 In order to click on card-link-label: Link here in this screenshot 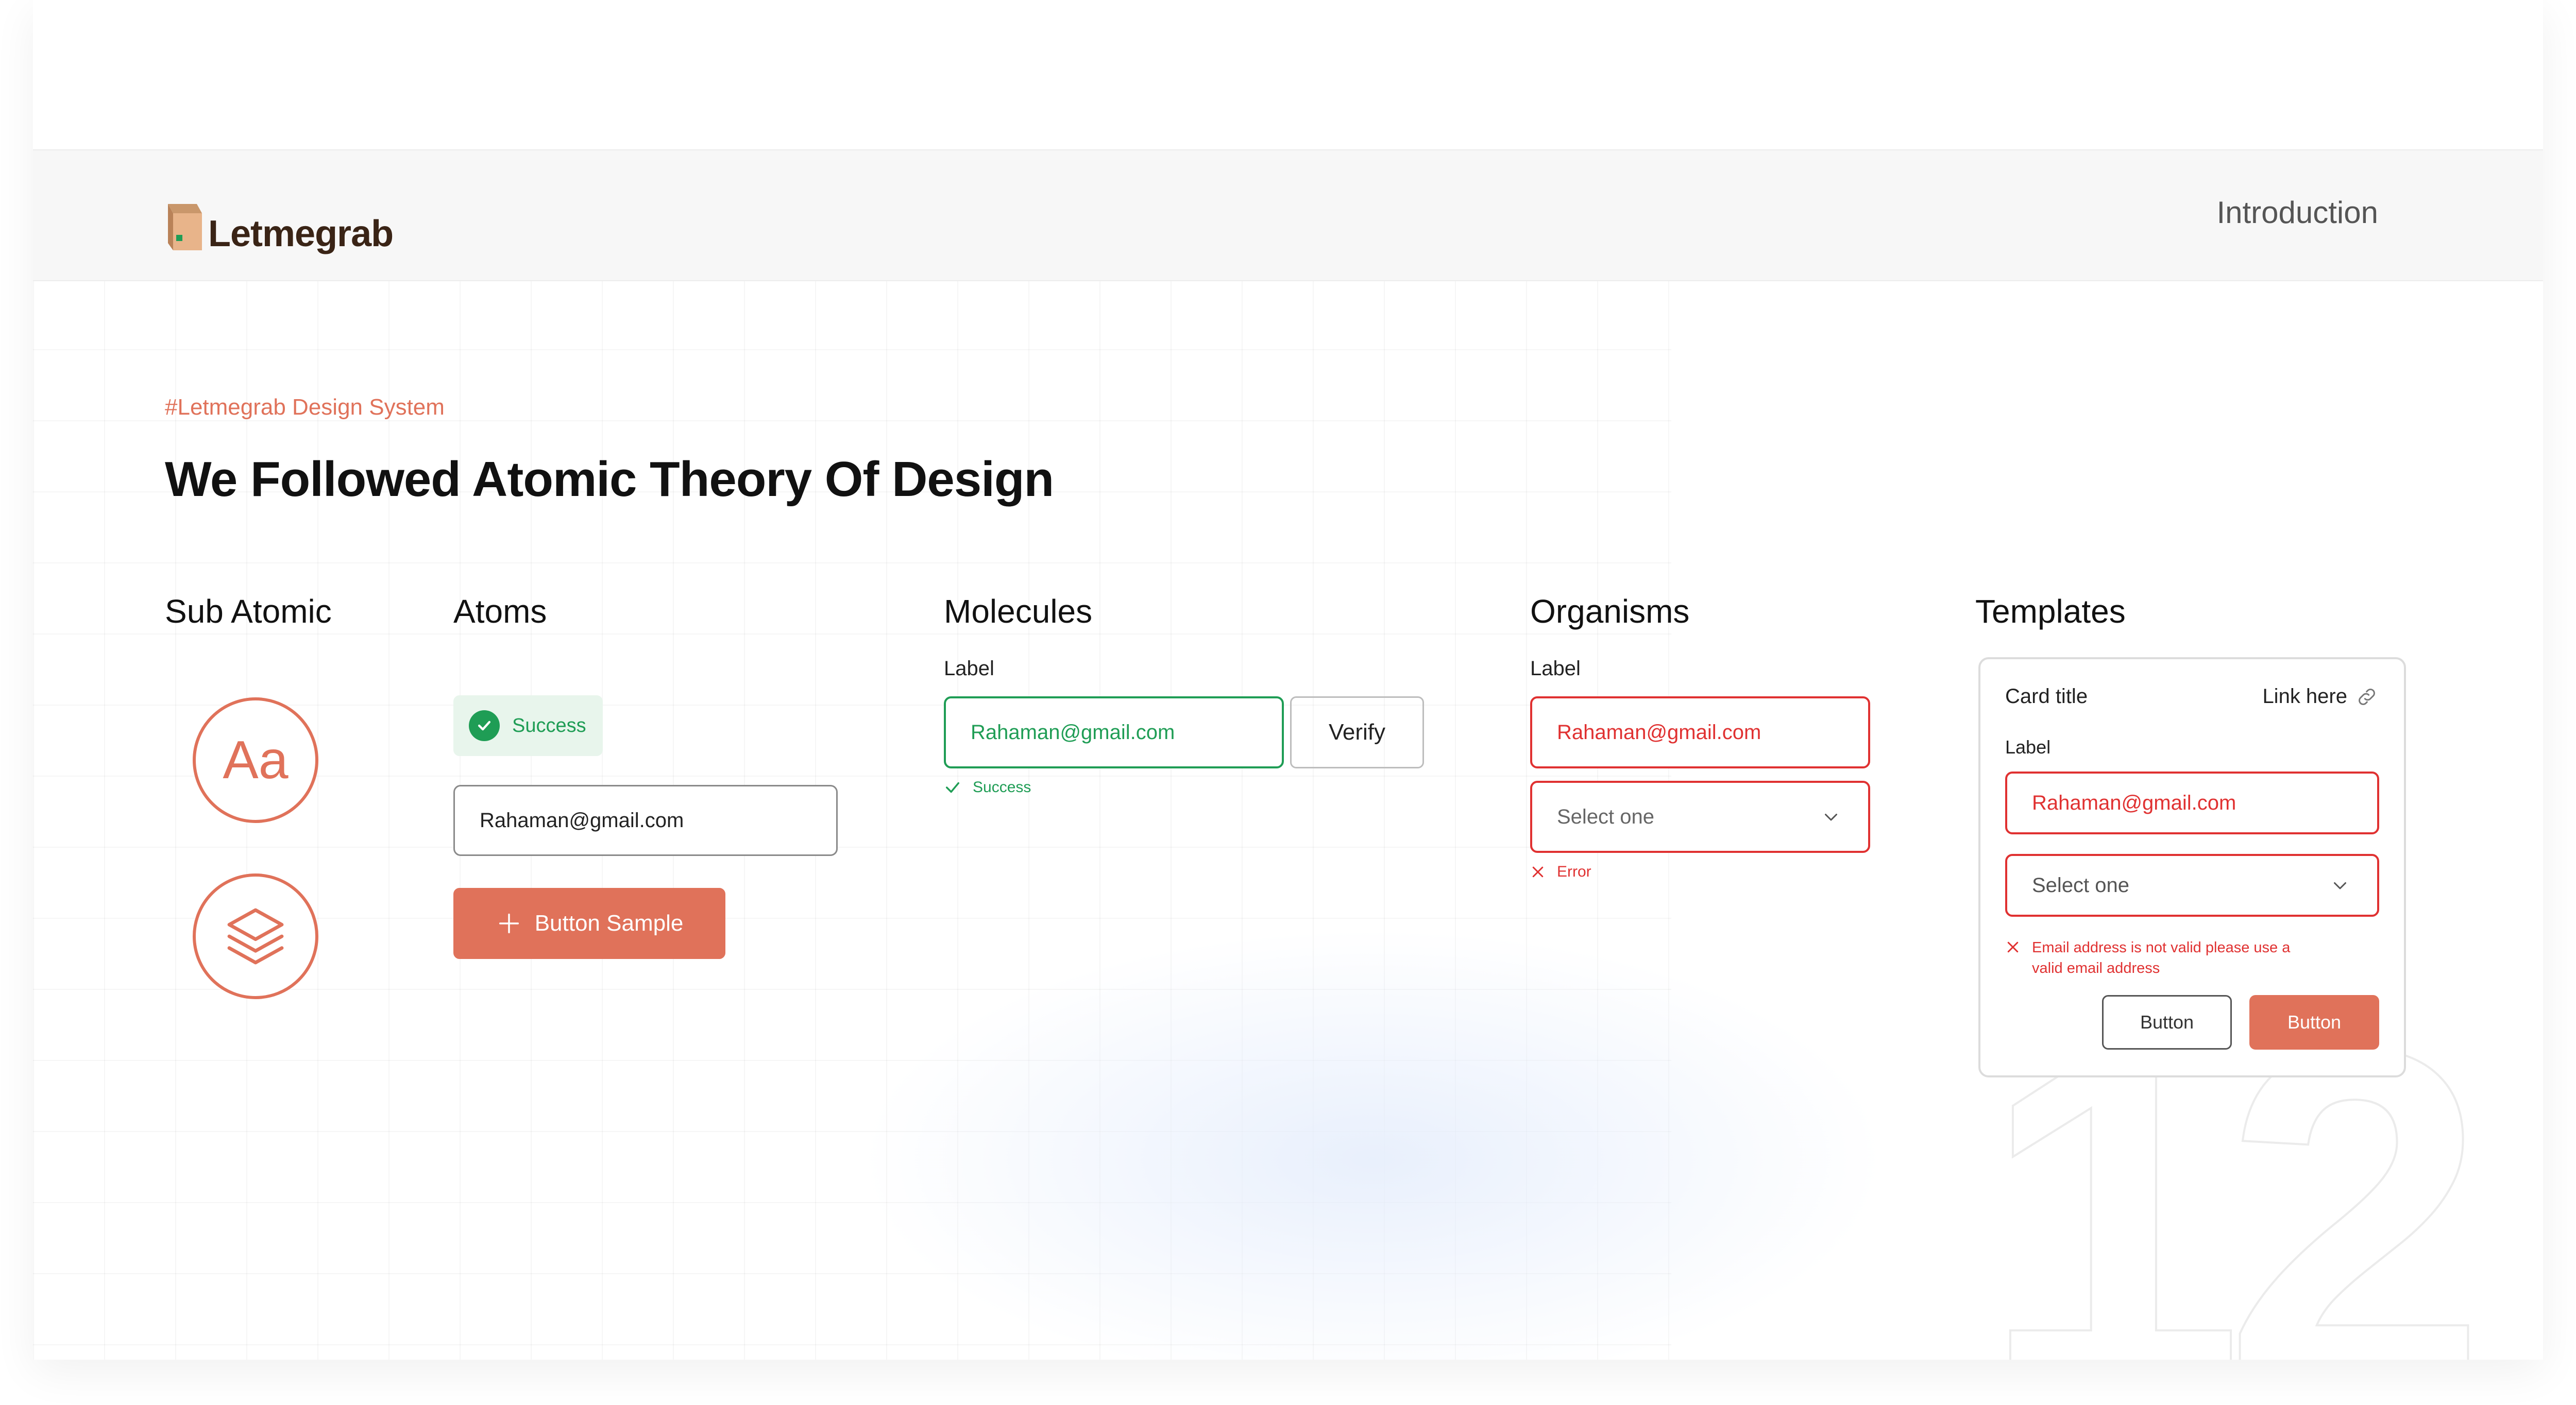, I will do `click(2304, 696)`.